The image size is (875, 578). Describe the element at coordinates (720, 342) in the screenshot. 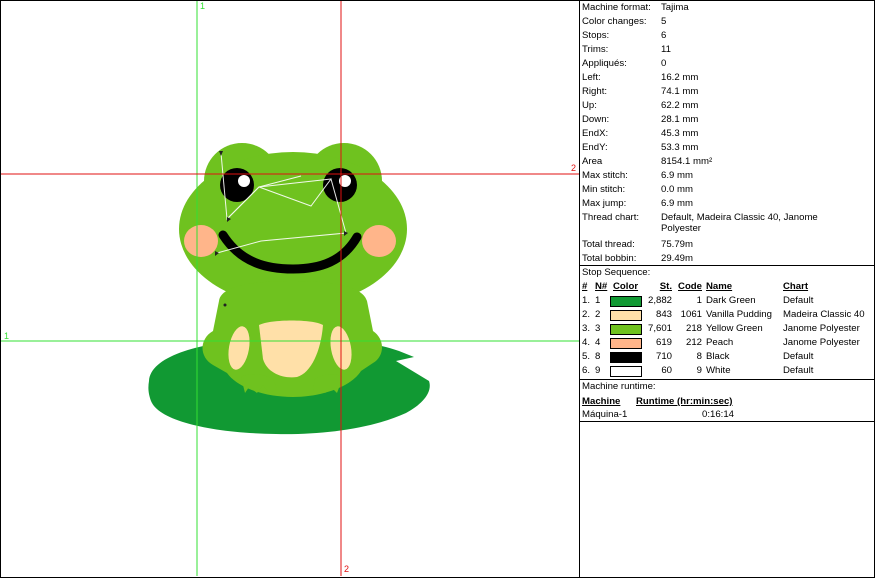

I see `stop-color-name: Peach` at that location.